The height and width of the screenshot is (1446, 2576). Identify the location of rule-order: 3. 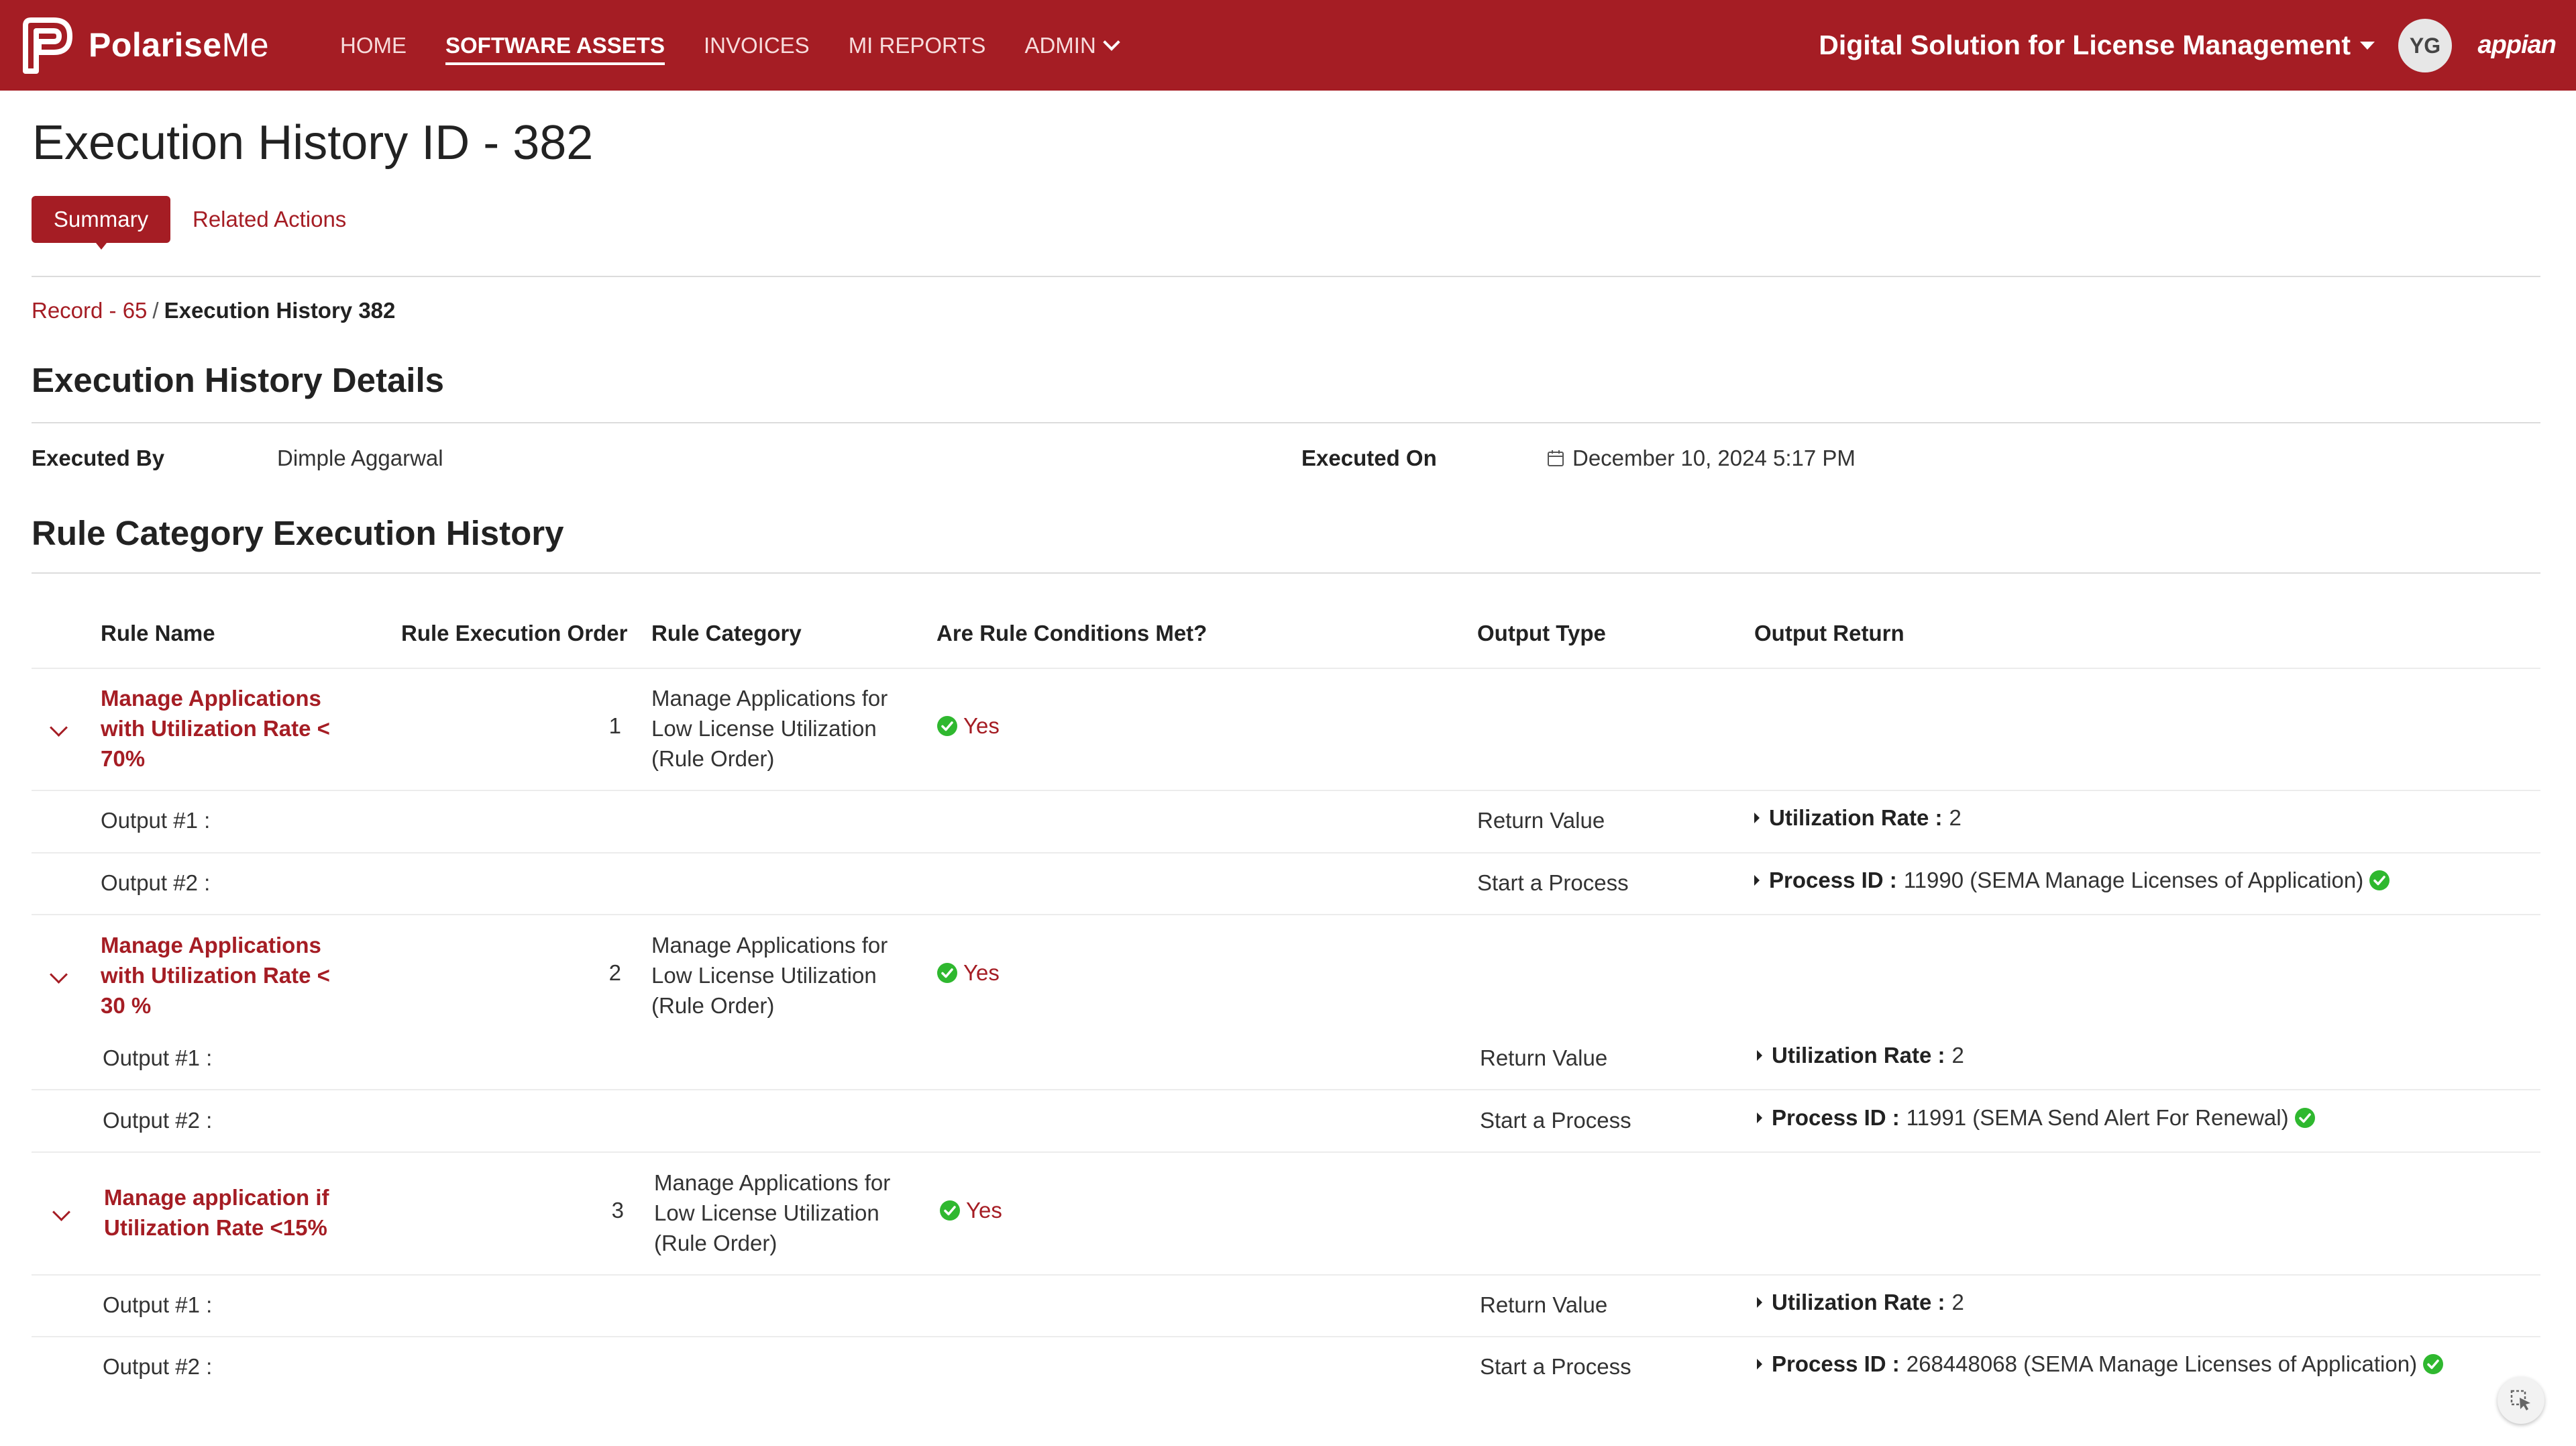
(617, 1210).